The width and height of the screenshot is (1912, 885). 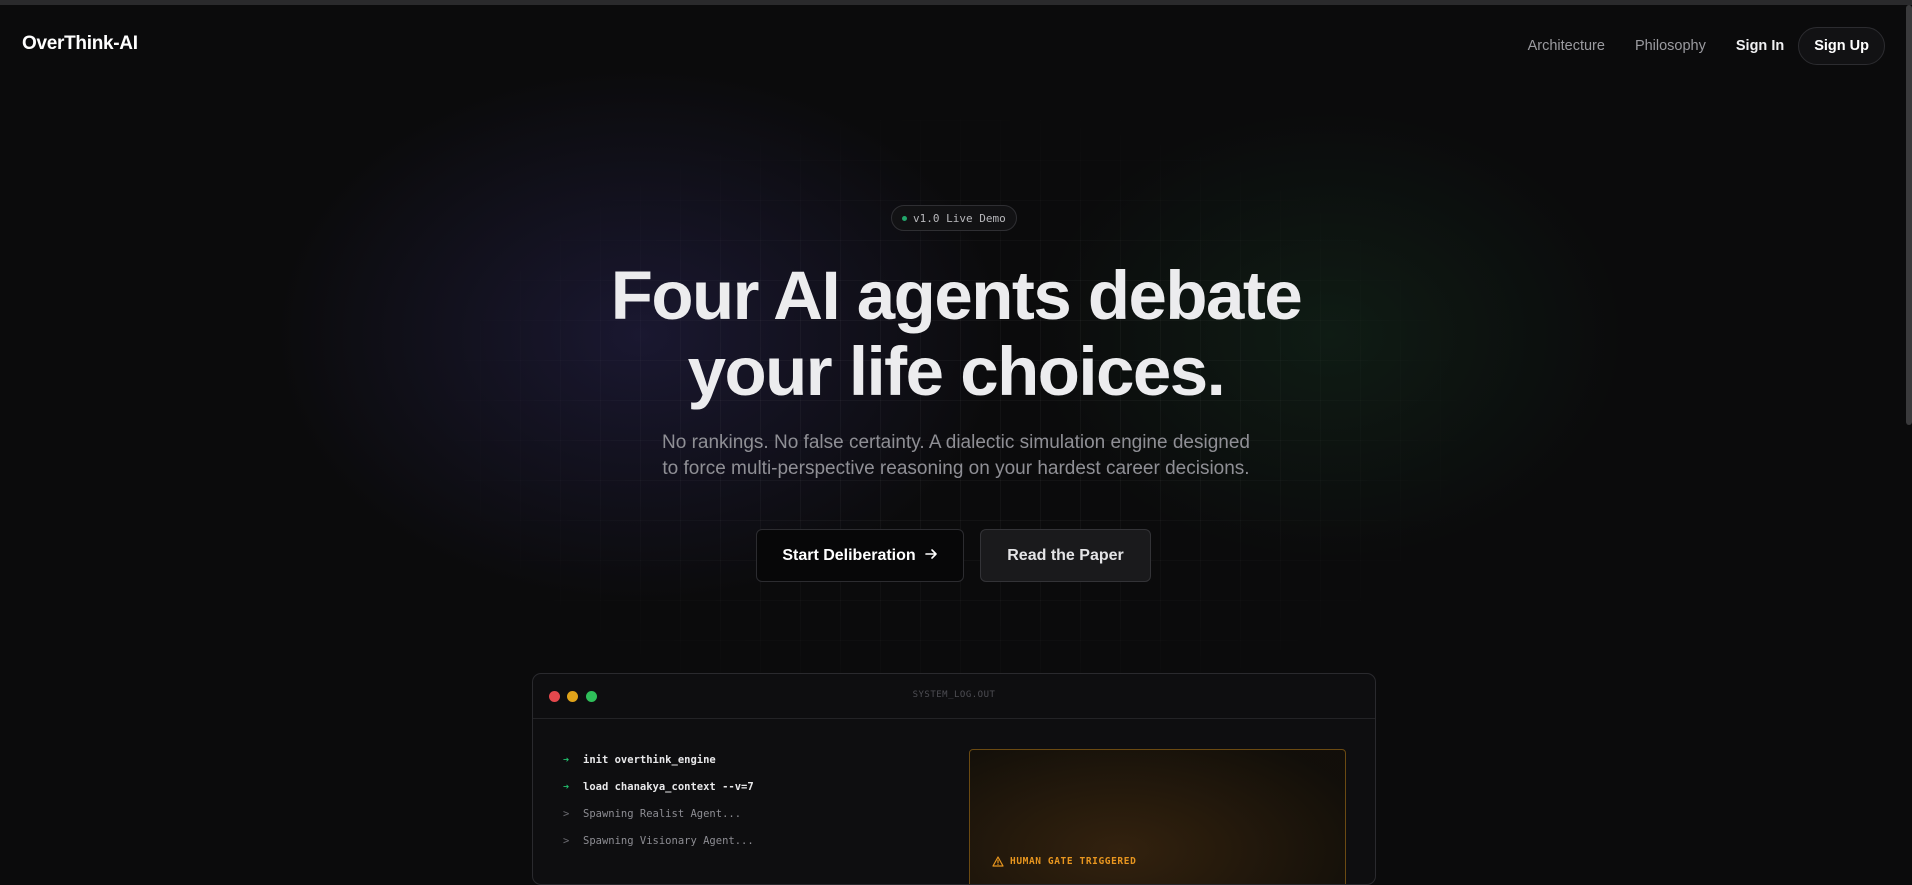 What do you see at coordinates (998, 861) in the screenshot?
I see `warning-icon` at bounding box center [998, 861].